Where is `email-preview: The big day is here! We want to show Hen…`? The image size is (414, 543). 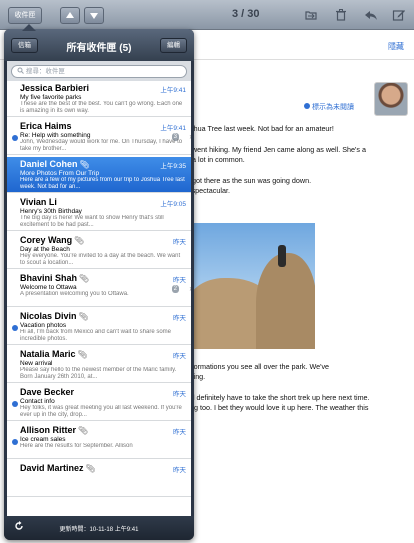
email-preview: The big day is here! We want to show Hen… is located at coordinates (92, 221).